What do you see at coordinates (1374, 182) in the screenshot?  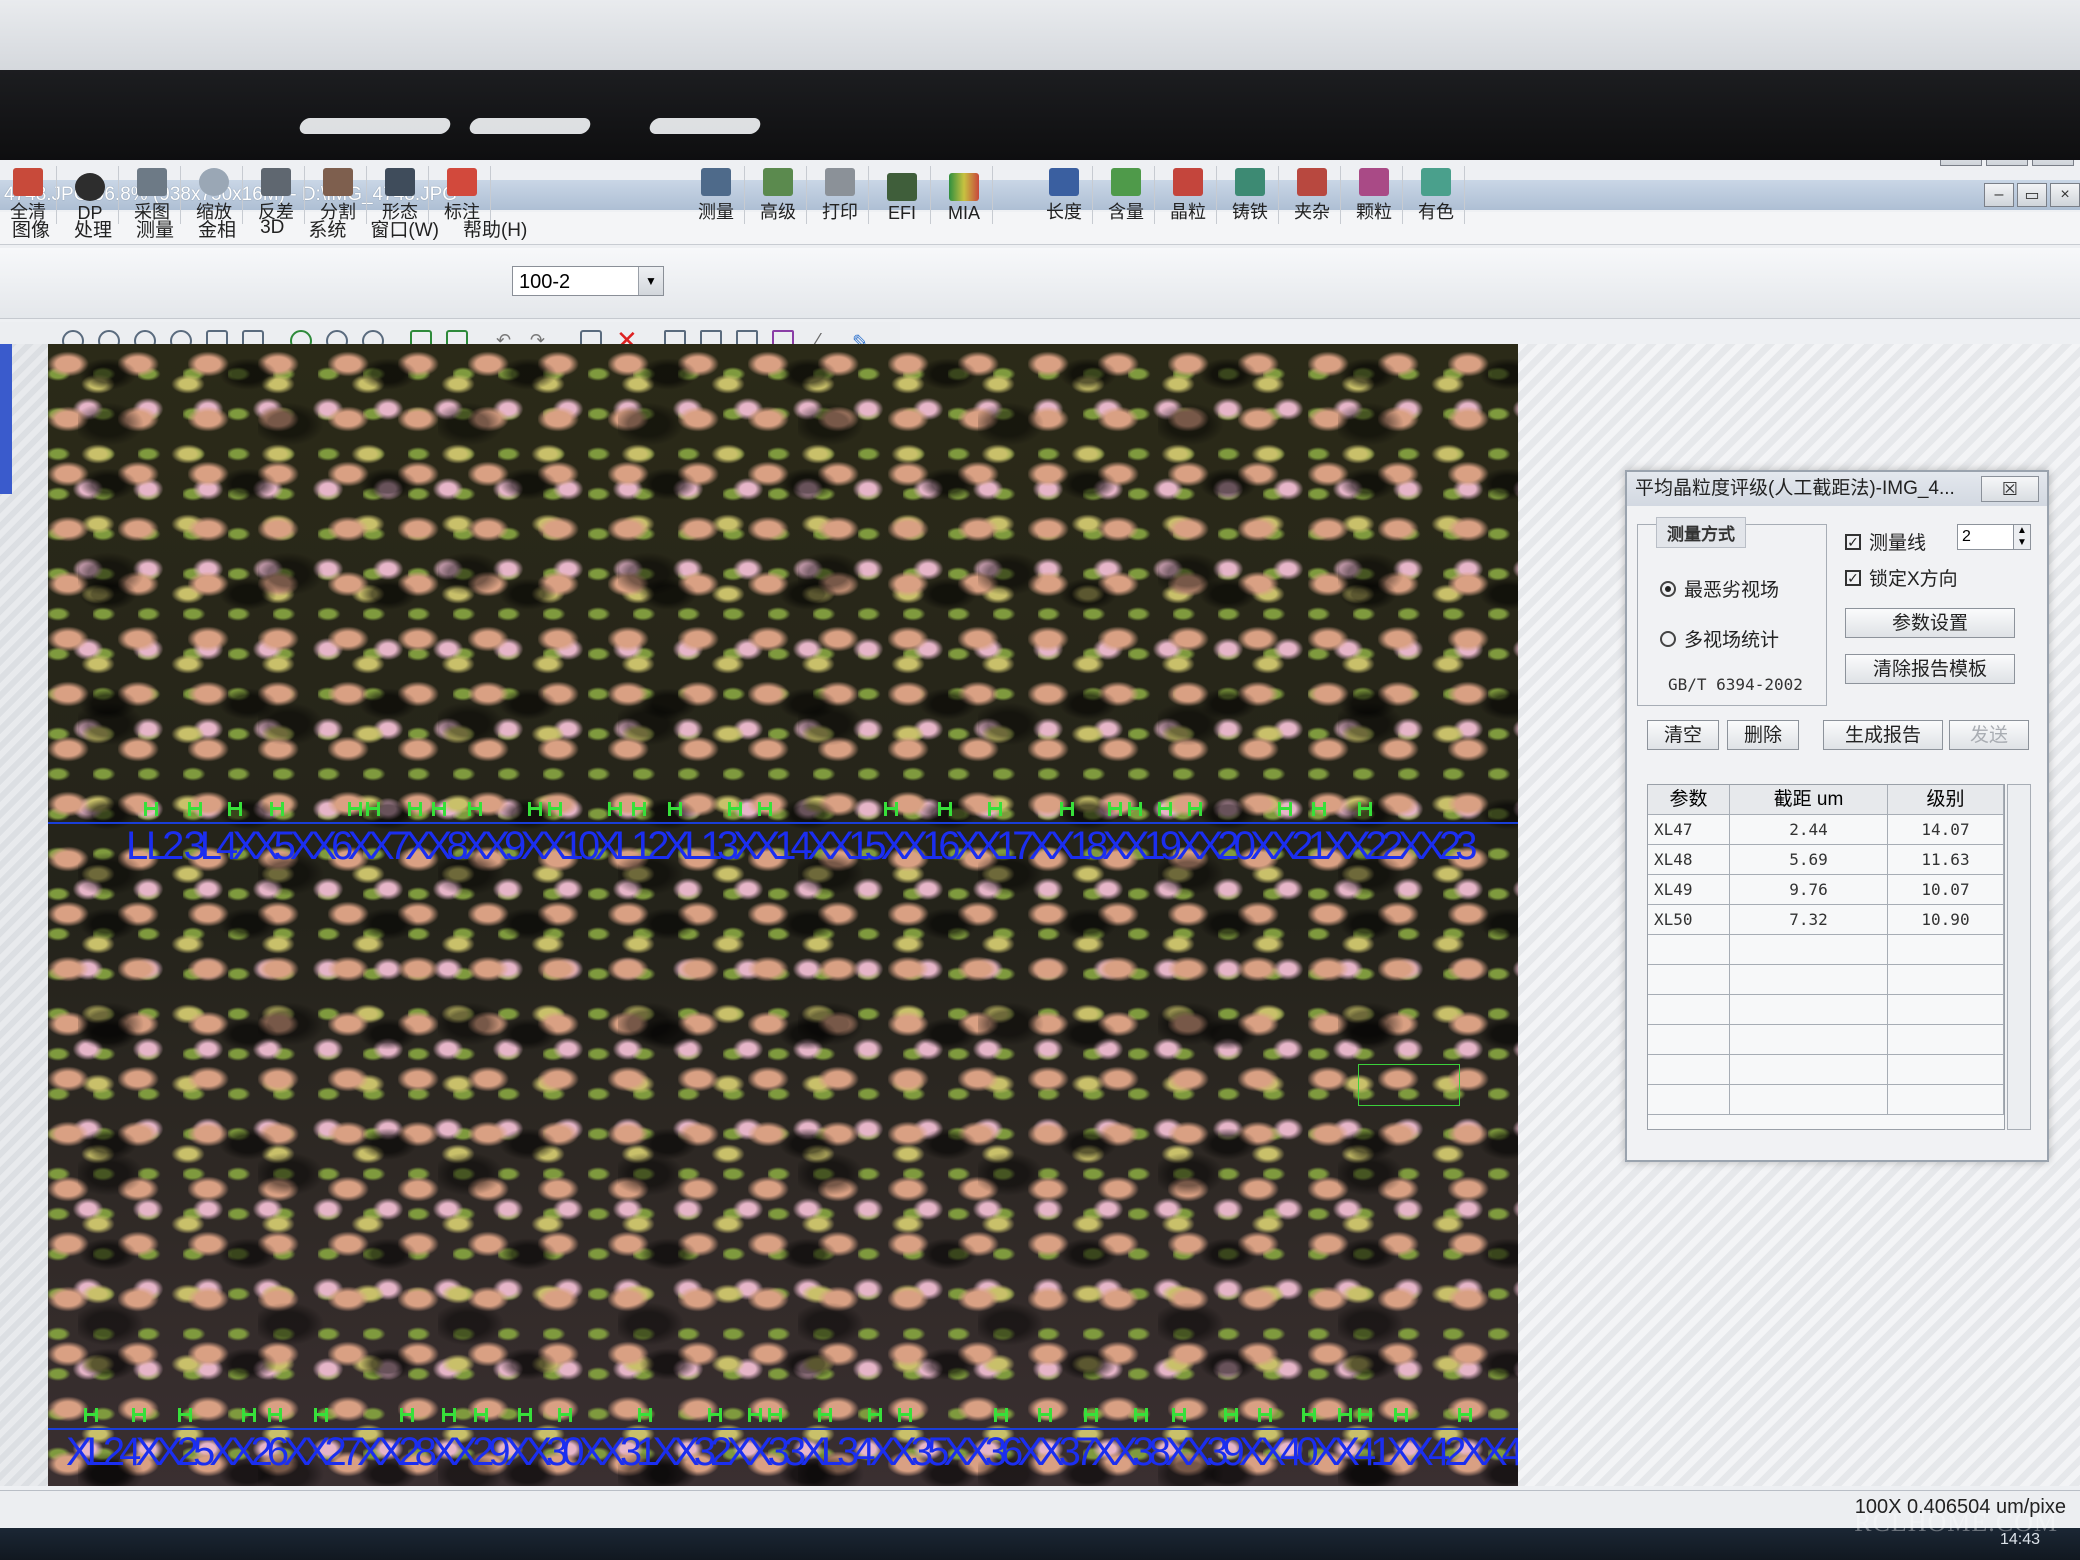 I see `particle-icon` at bounding box center [1374, 182].